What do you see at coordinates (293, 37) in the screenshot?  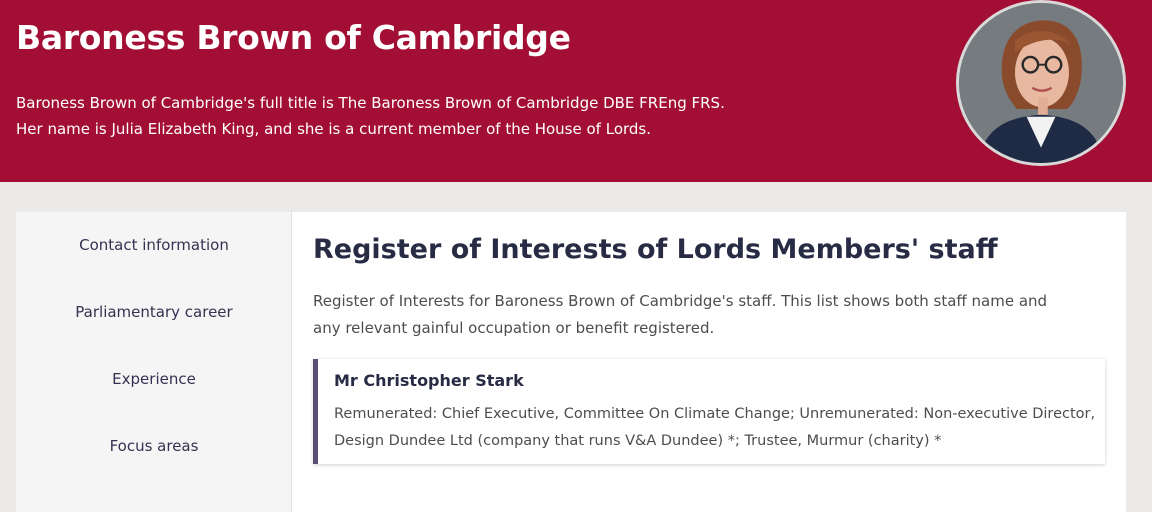 I see `page-title: Baroness Brown of Cambridge` at bounding box center [293, 37].